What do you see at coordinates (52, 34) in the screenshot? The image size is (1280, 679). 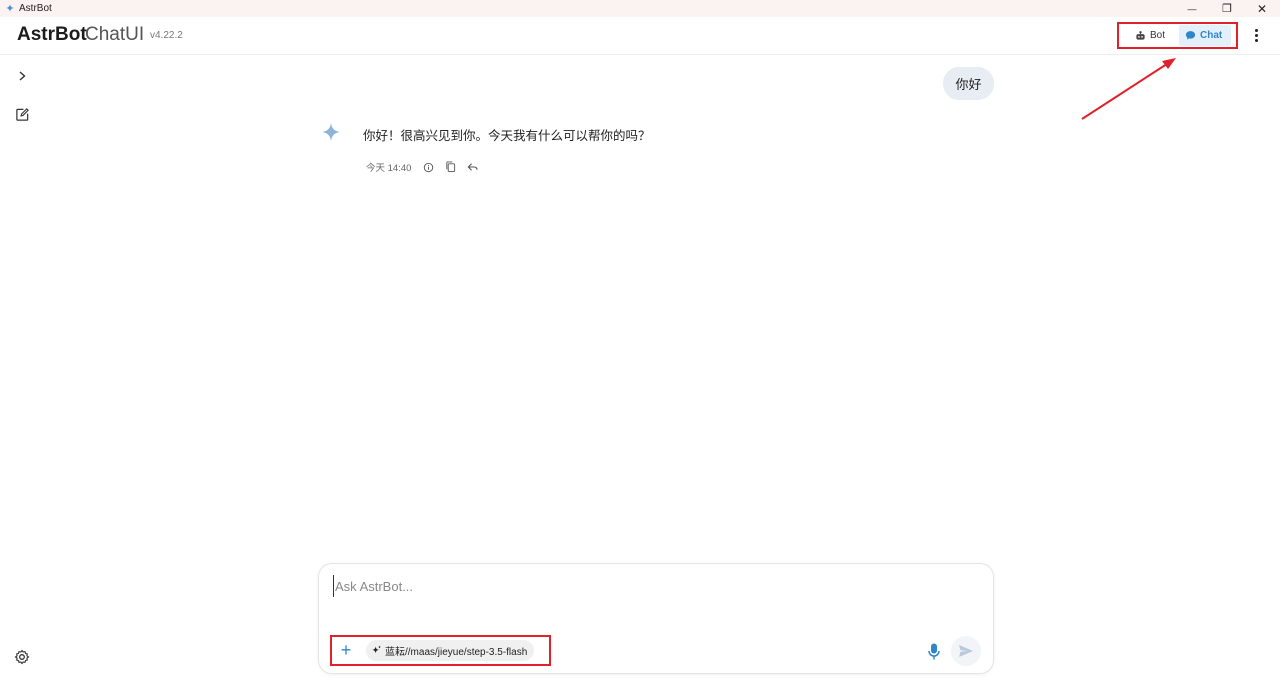 I see `brand-name: AstrBot` at bounding box center [52, 34].